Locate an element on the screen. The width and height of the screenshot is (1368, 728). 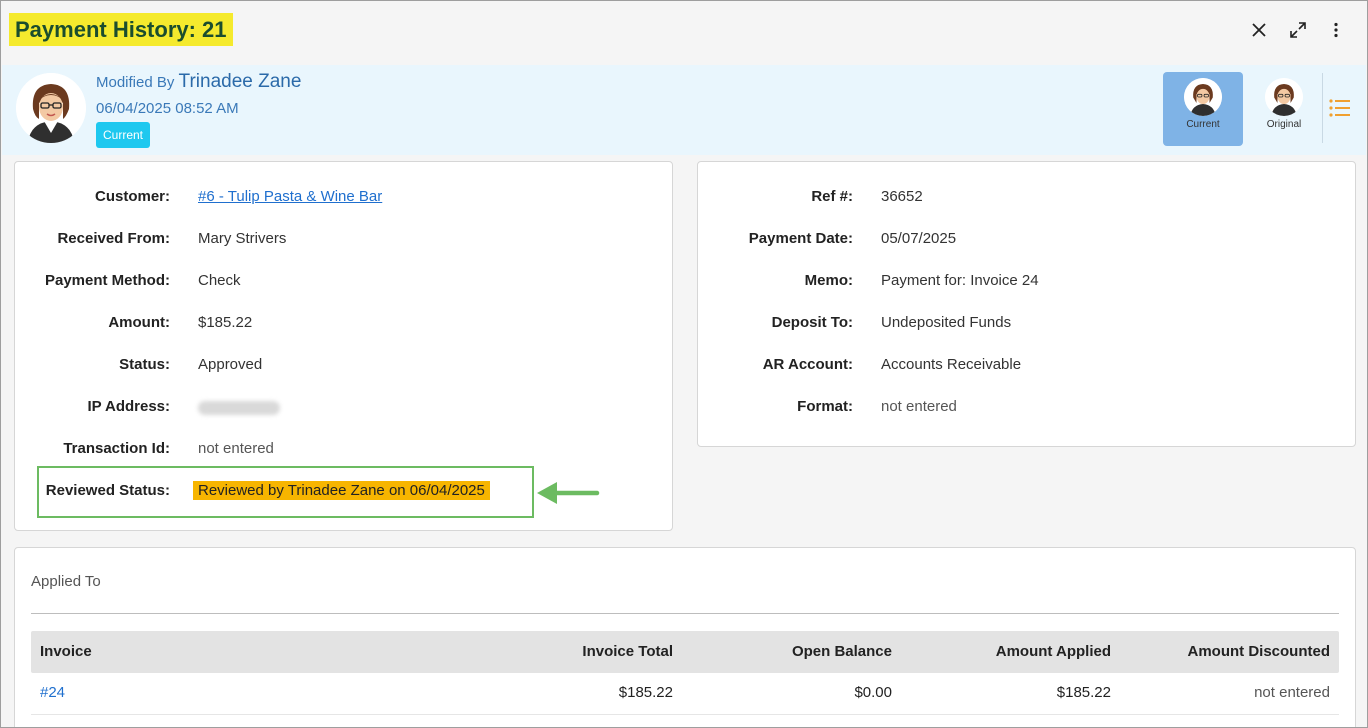
customer-link: #6 - Tulip Pasta & Wine Bar is located at coordinates (290, 196).